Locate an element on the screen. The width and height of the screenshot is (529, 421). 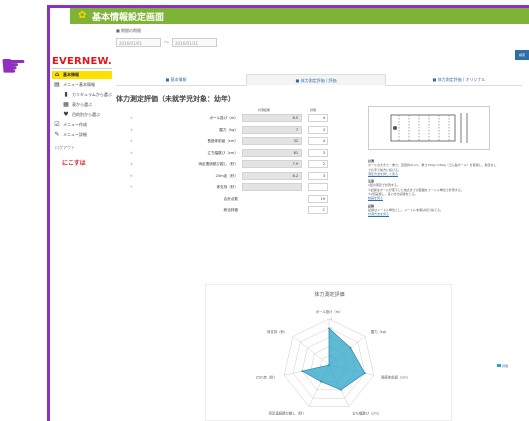
legend-label: 評価 is located at coordinates (504, 366).